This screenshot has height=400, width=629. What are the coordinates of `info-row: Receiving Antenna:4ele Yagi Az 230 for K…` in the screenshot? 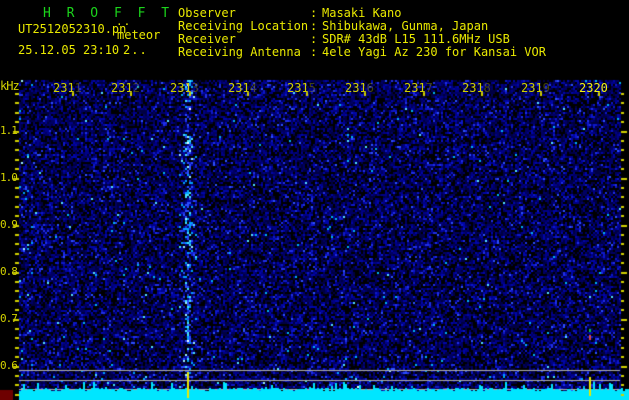 It's located at (362, 52).